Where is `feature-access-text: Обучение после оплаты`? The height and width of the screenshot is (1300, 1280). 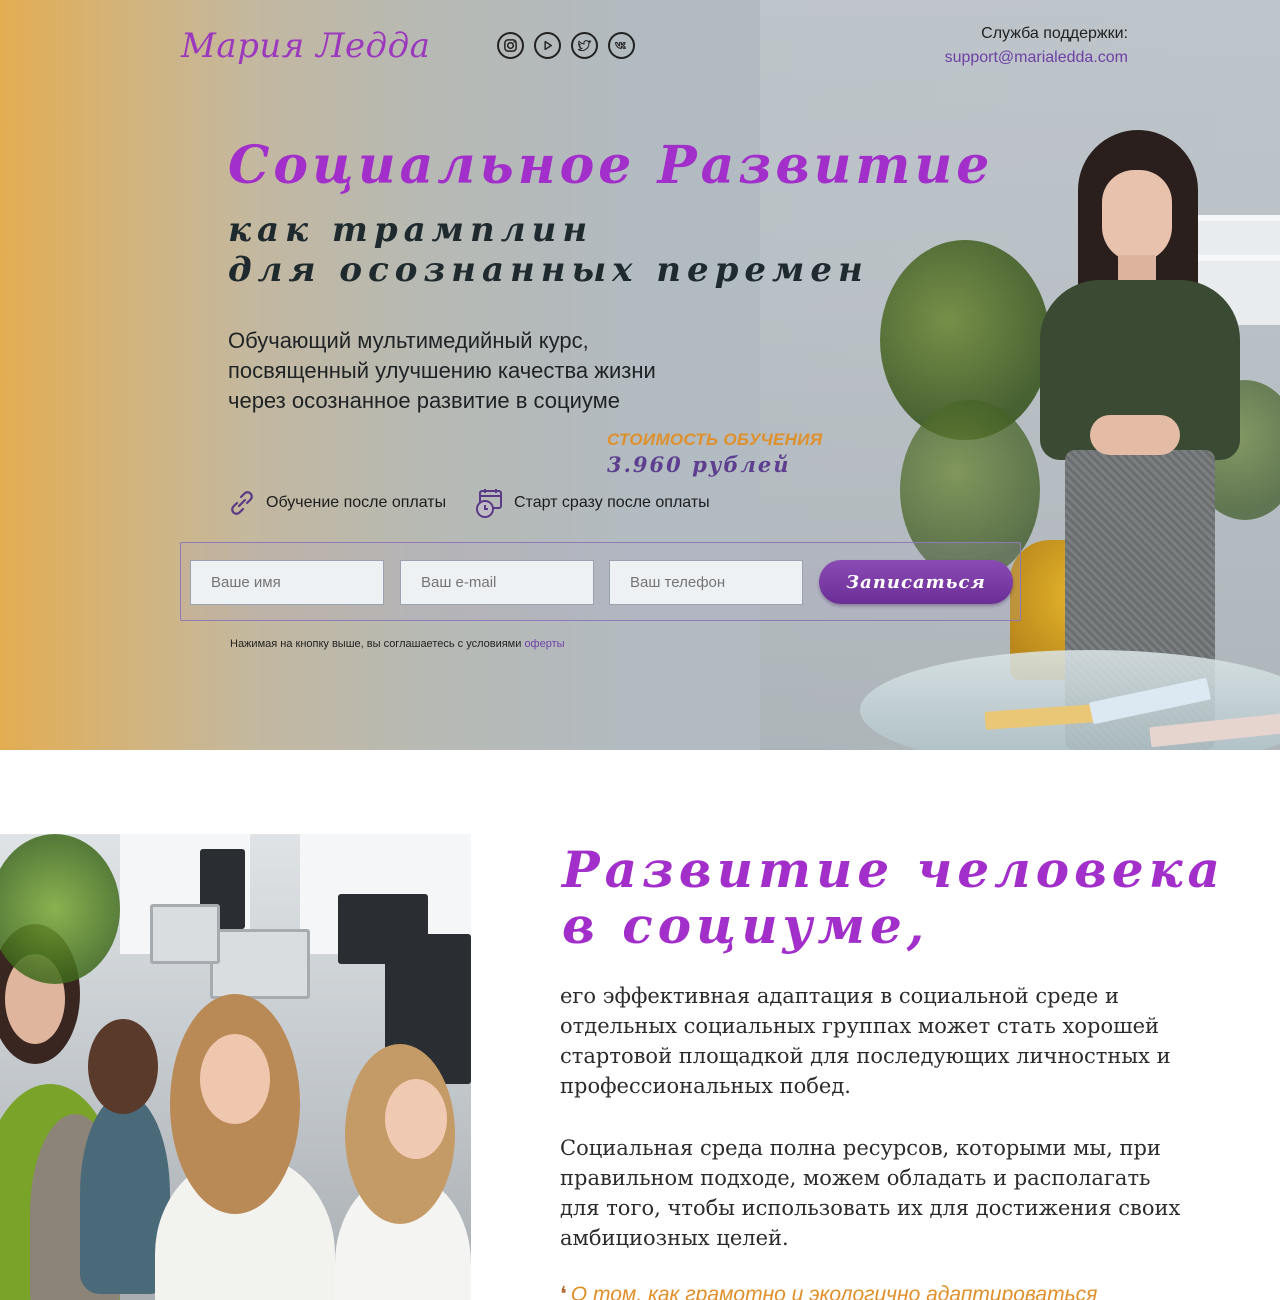
feature-access-text: Обучение после оплаты is located at coordinates (356, 502).